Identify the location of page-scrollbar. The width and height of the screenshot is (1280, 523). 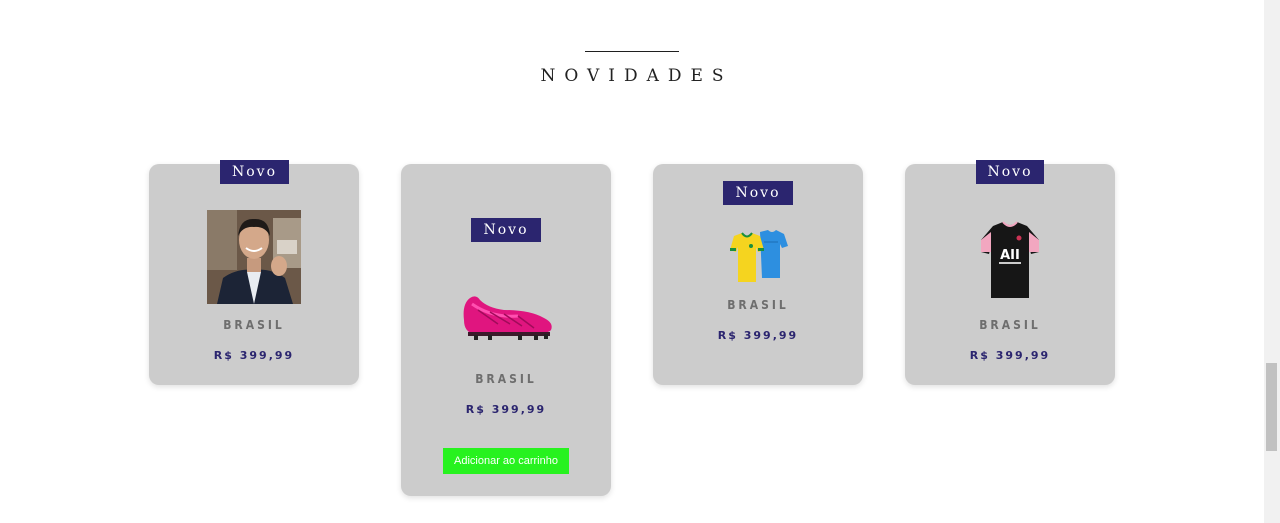
(1272, 261).